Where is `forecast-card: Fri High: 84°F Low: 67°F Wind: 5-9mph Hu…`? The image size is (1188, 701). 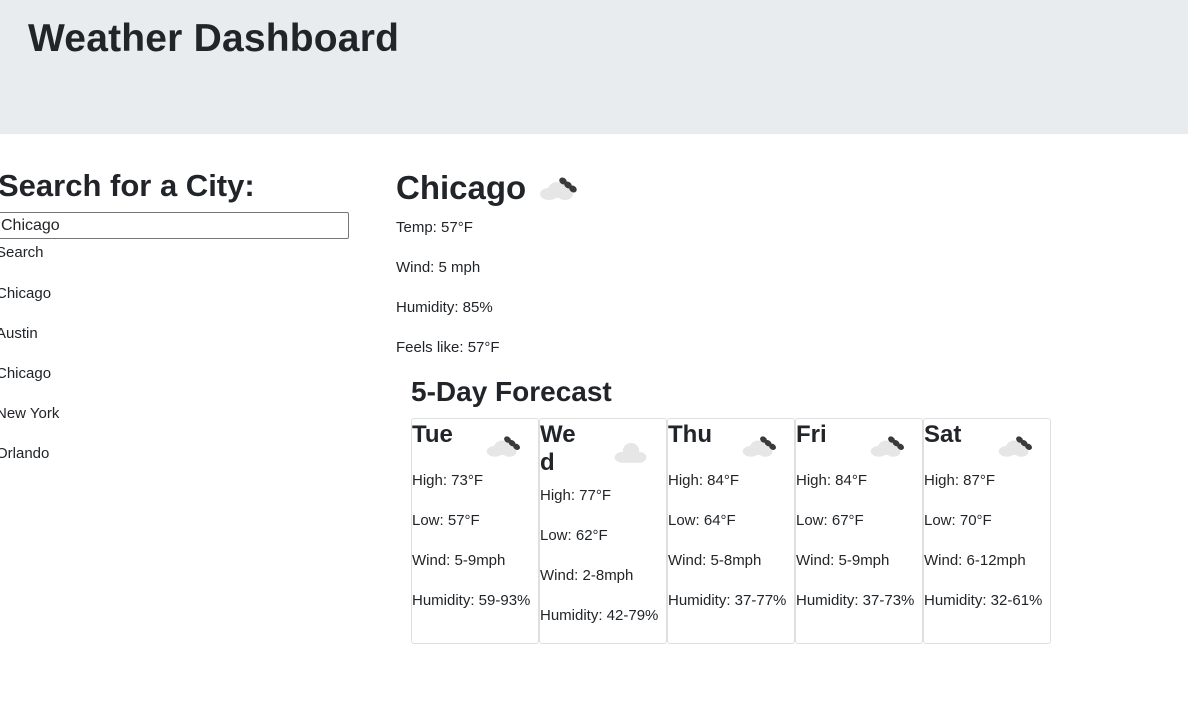 forecast-card: Fri High: 84°F Low: 67°F Wind: 5-9mph Hu… is located at coordinates (859, 531).